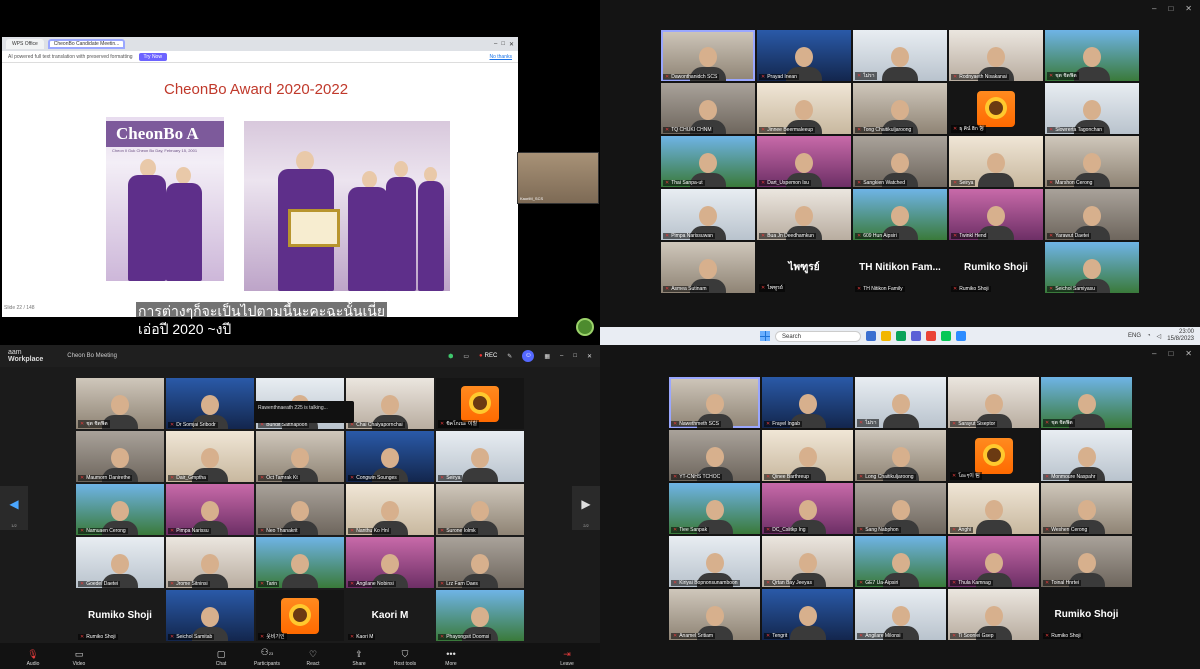  I want to click on participant-tile: ✕ โอะๆ이 팀, so click(993, 455).